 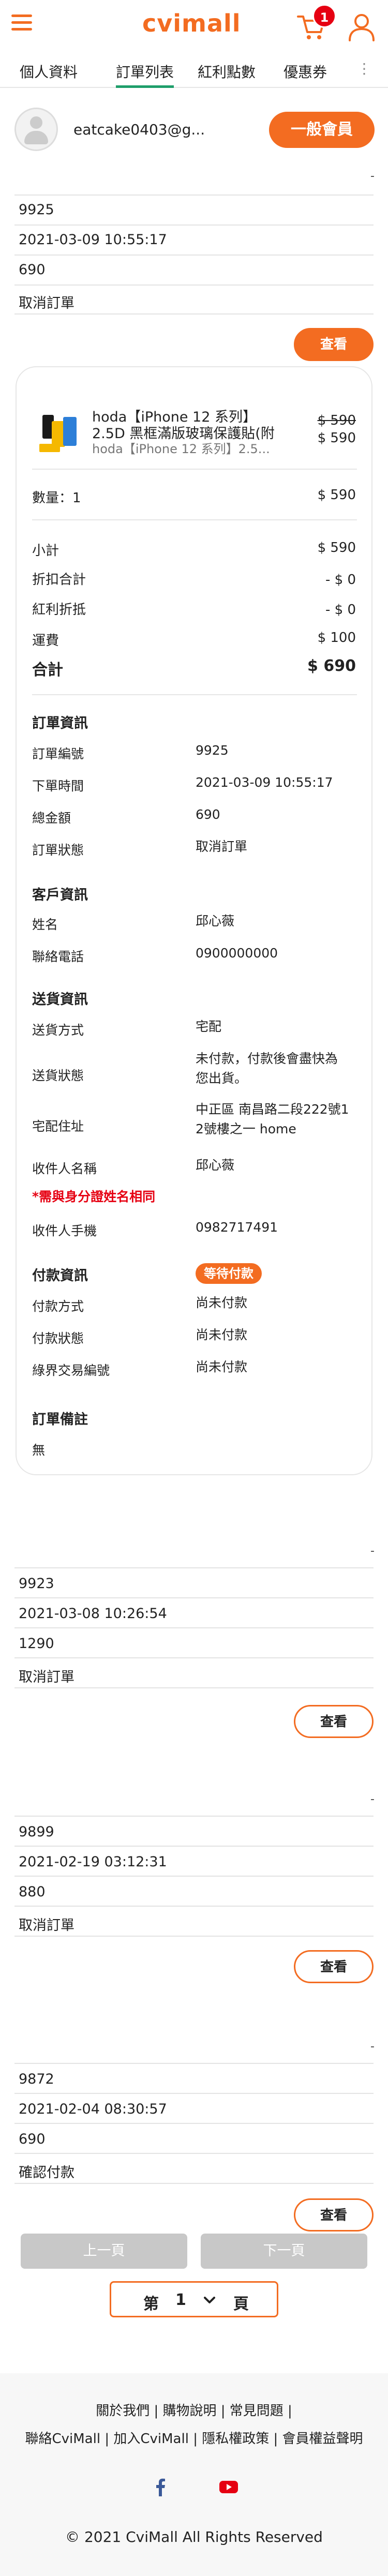 I want to click on order-status-value: 取消訂單, so click(x=222, y=846).